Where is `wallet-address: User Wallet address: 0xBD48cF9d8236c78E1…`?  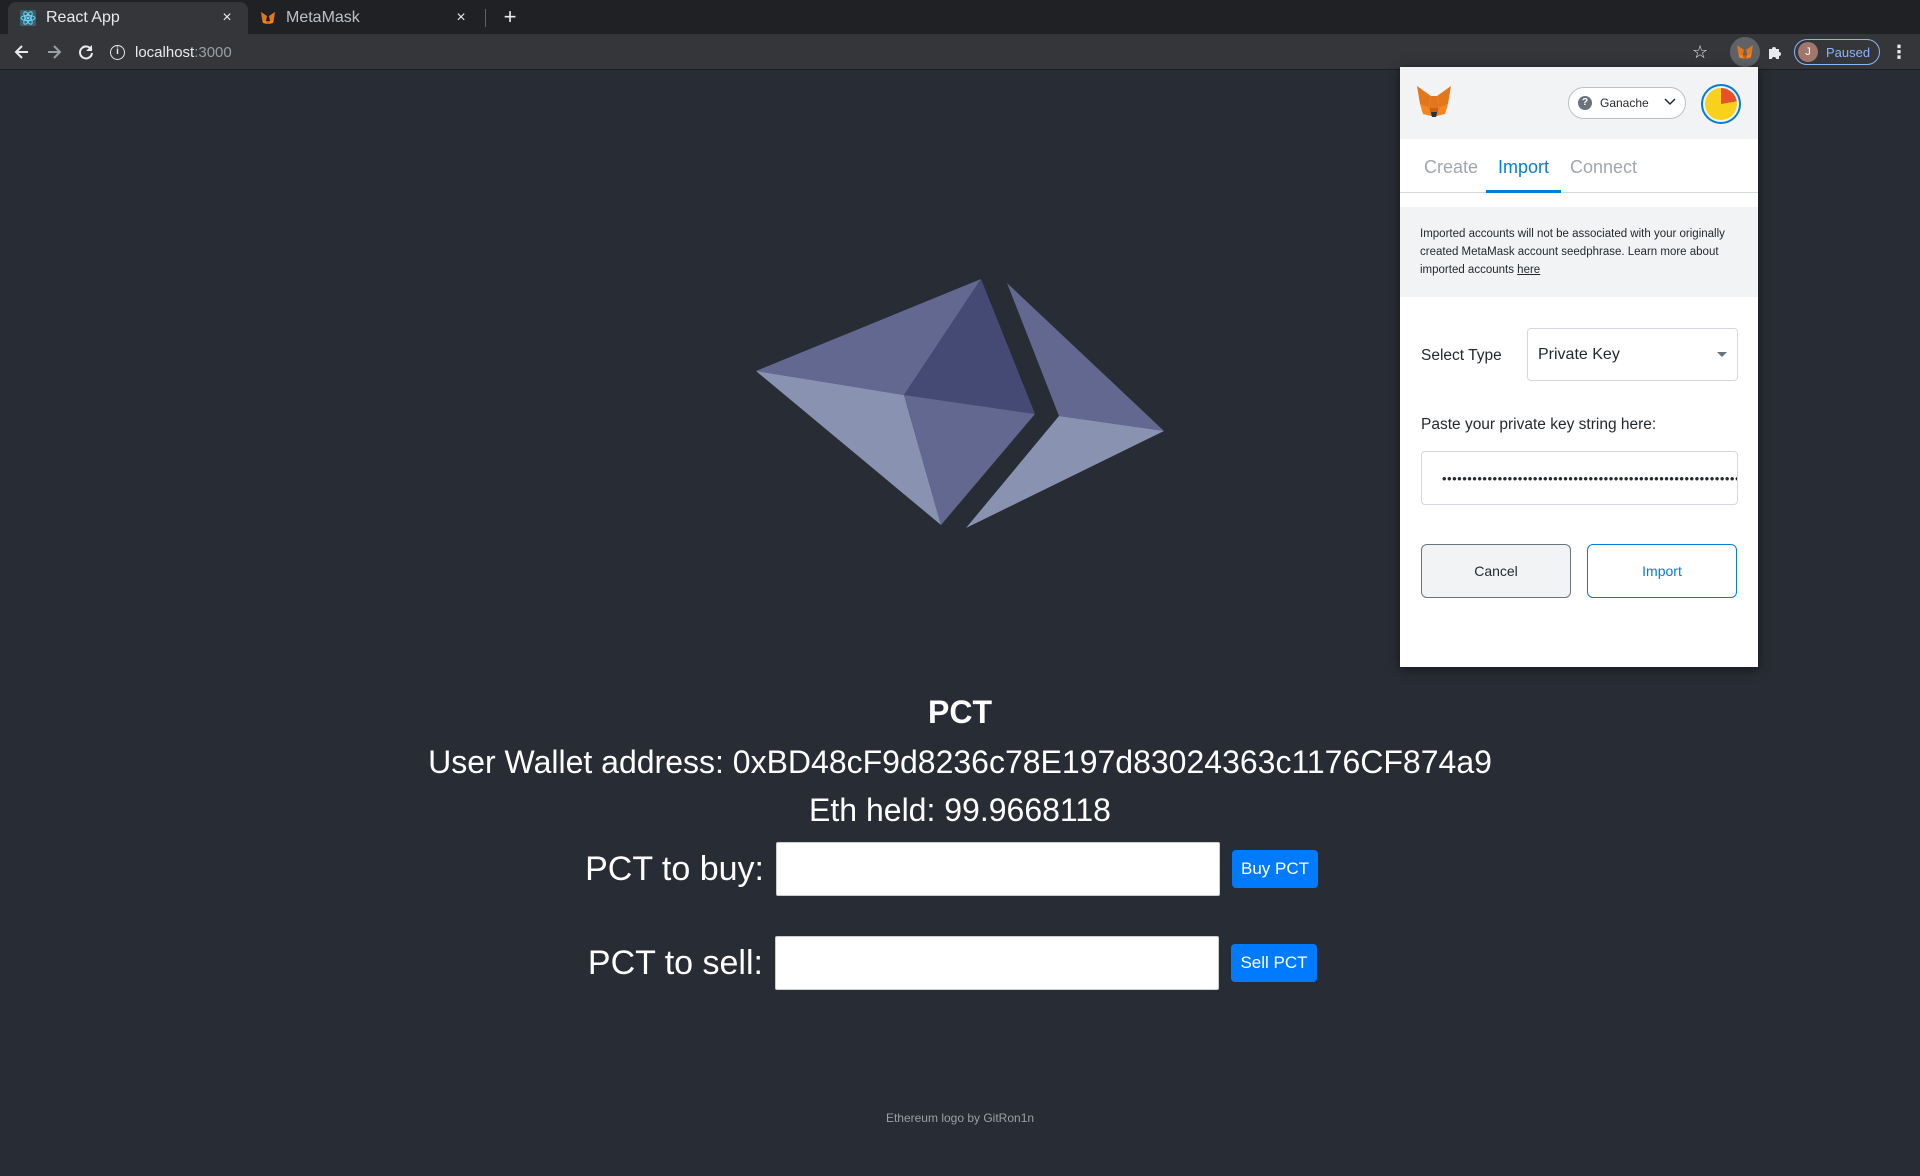 wallet-address: User Wallet address: 0xBD48cF9d8236c78E1… is located at coordinates (960, 762).